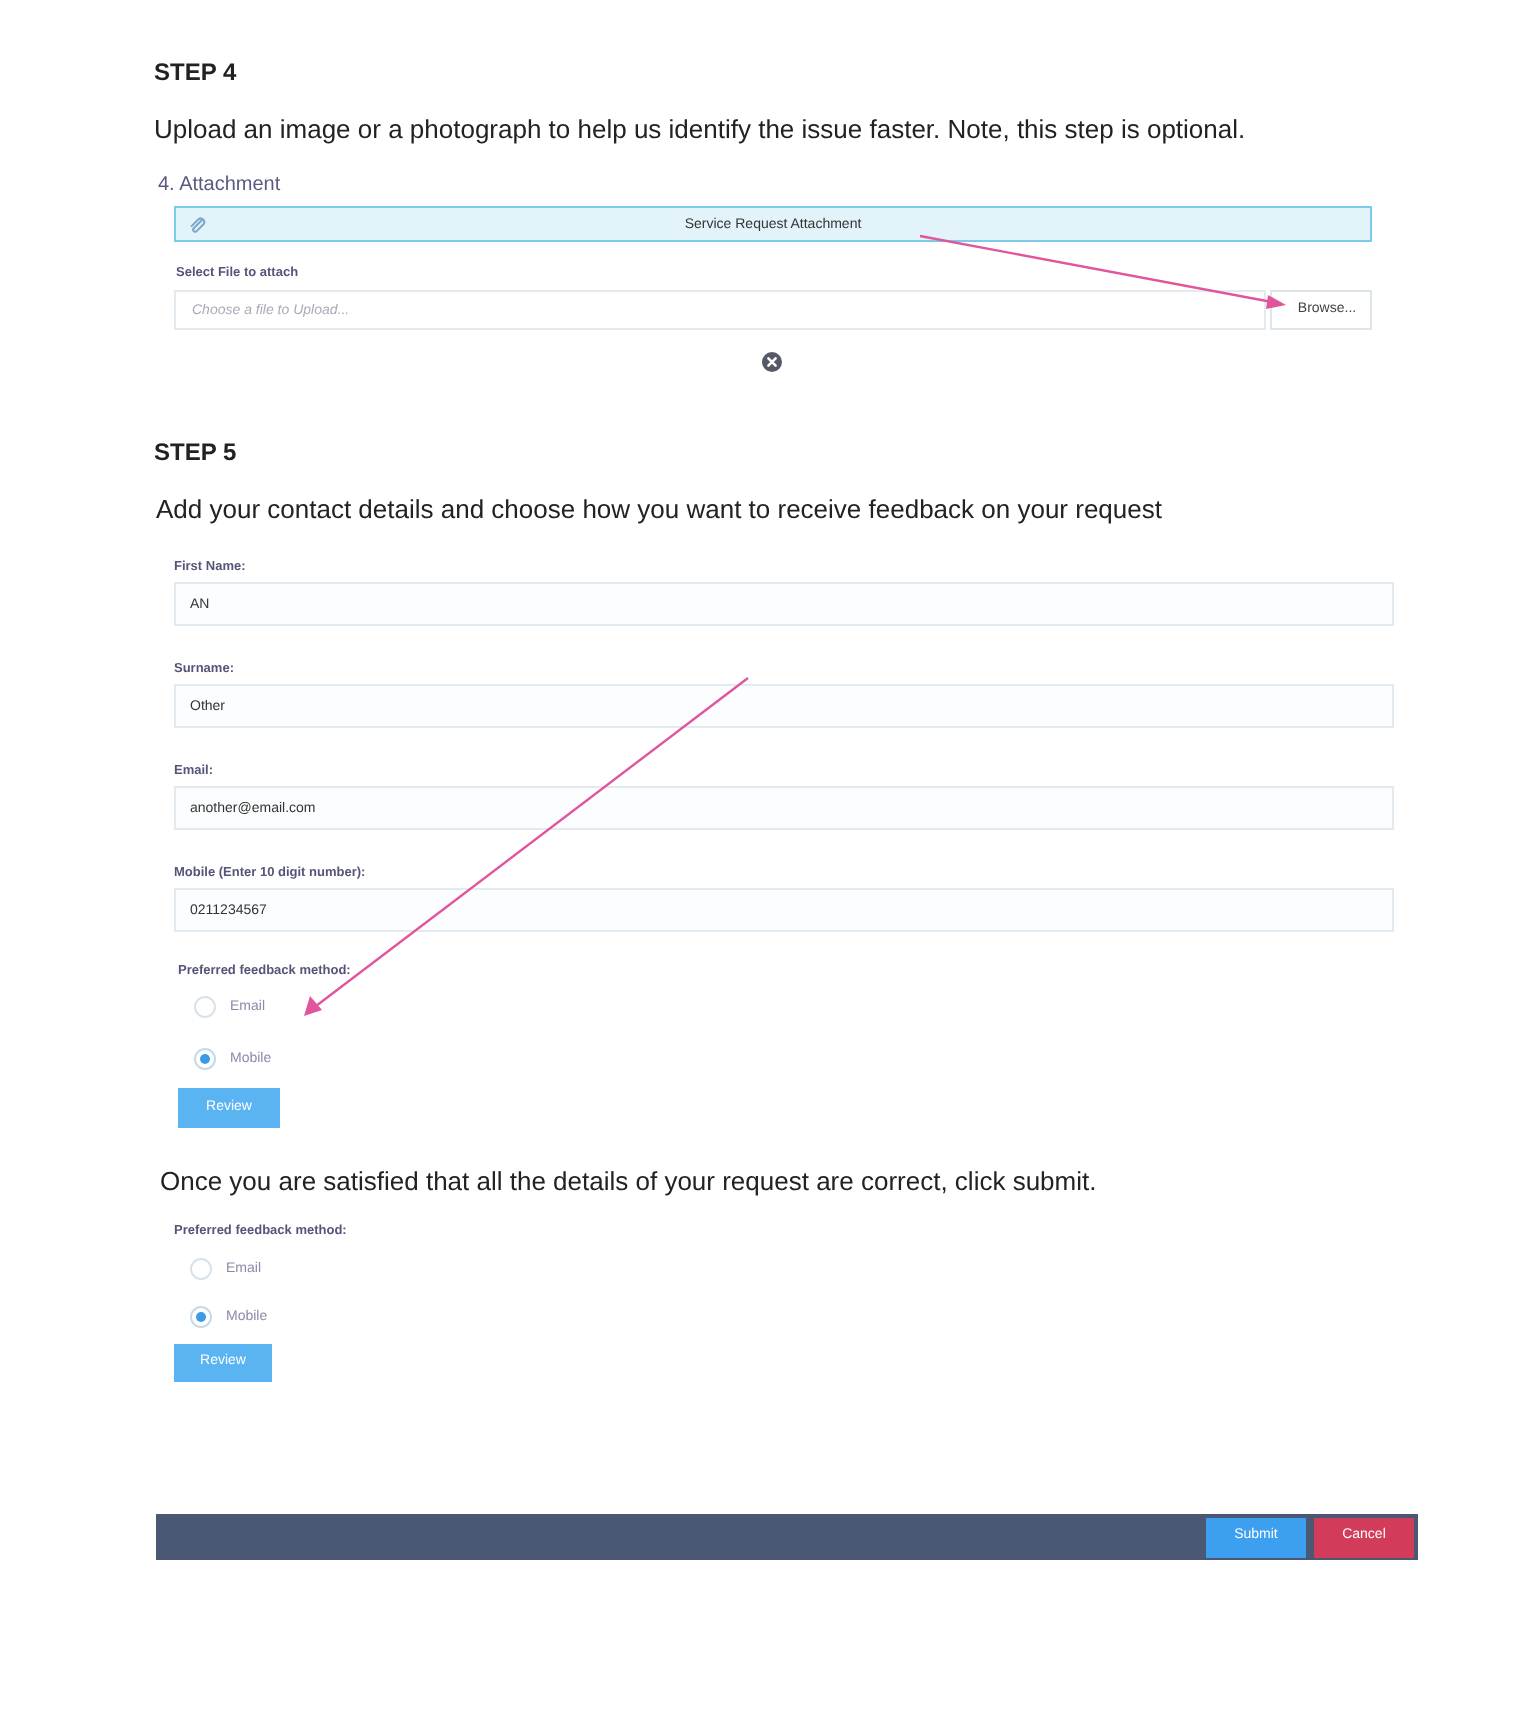 The width and height of the screenshot is (1532, 1732). Describe the element at coordinates (197, 224) in the screenshot. I see `paperclip-icon` at that location.